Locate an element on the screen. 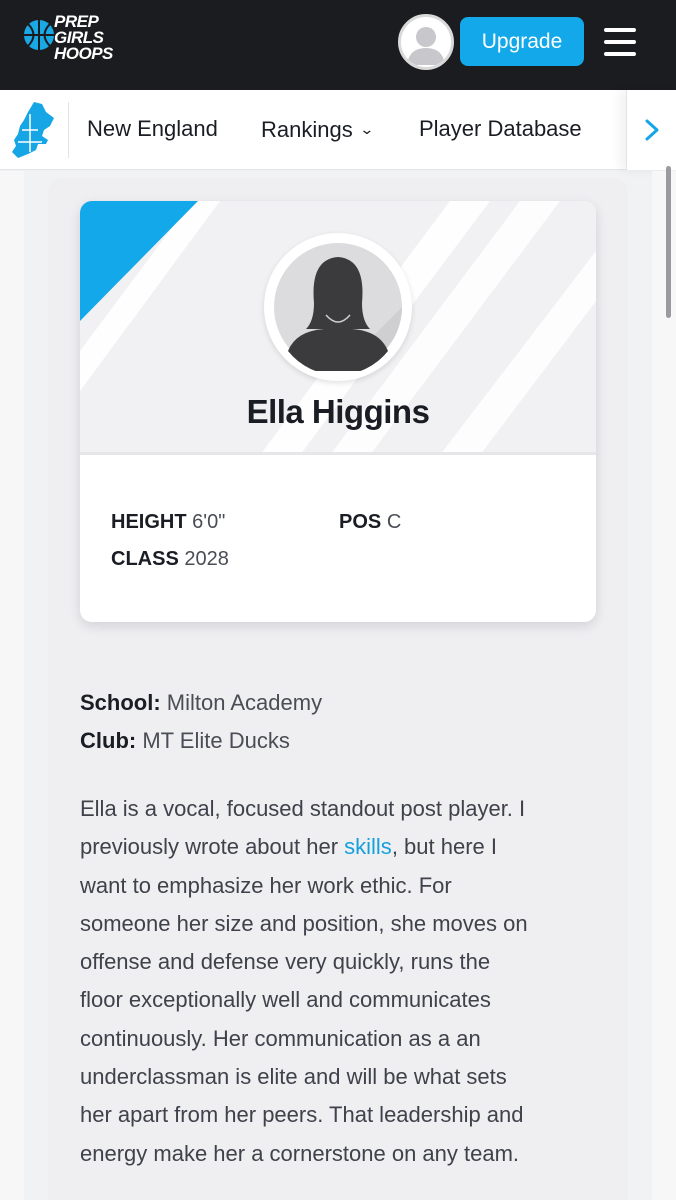 The width and height of the screenshot is (676, 1200). school-value: Milton Academy is located at coordinates (244, 702).